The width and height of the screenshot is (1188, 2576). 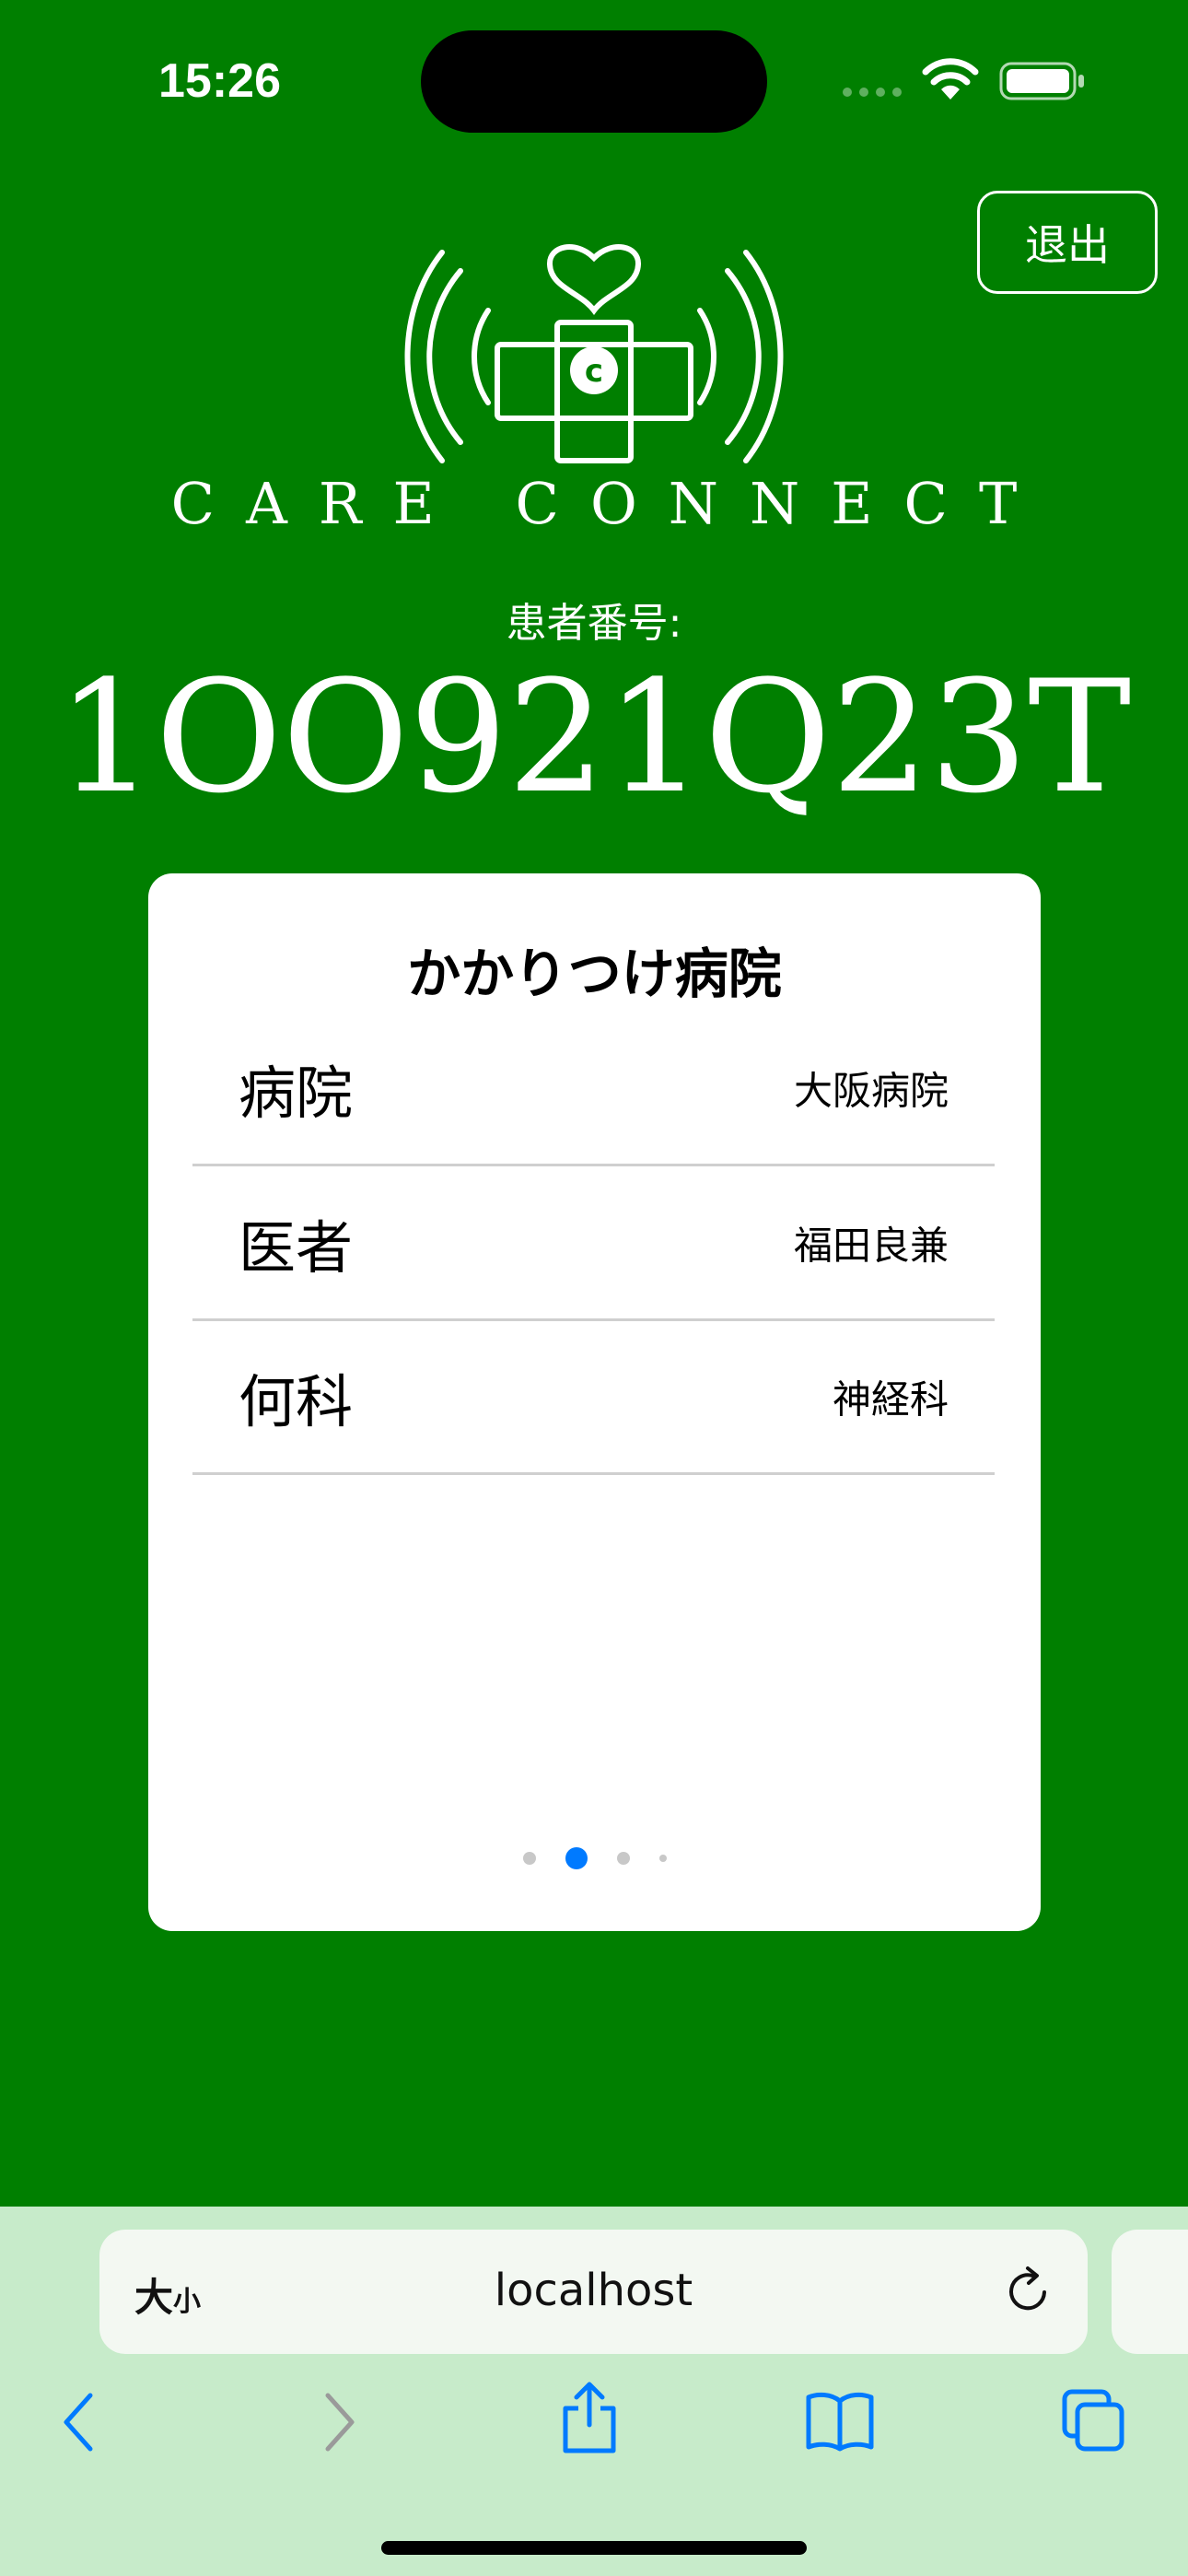 I want to click on forward-icon, so click(x=338, y=2422).